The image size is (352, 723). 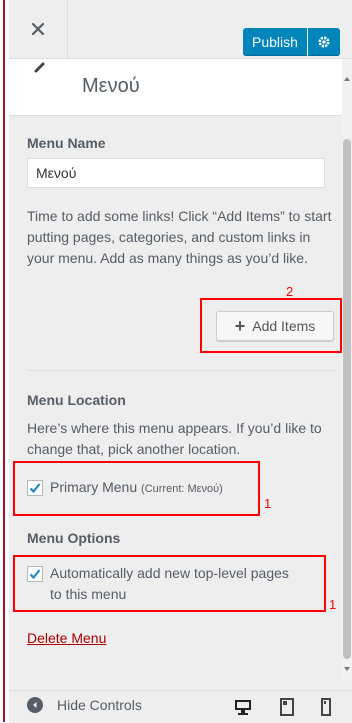 I want to click on auto-add-line1: Automatically add new top-level pages, so click(x=169, y=573).